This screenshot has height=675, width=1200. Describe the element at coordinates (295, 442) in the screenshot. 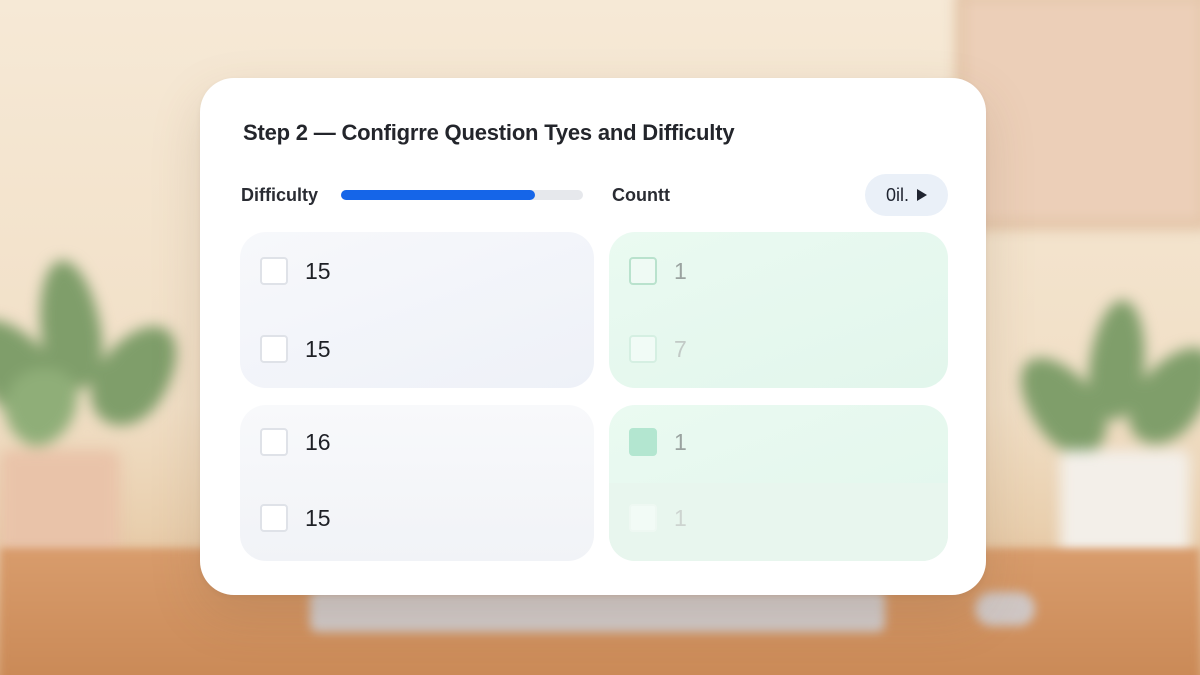

I see `list-item: 16` at that location.